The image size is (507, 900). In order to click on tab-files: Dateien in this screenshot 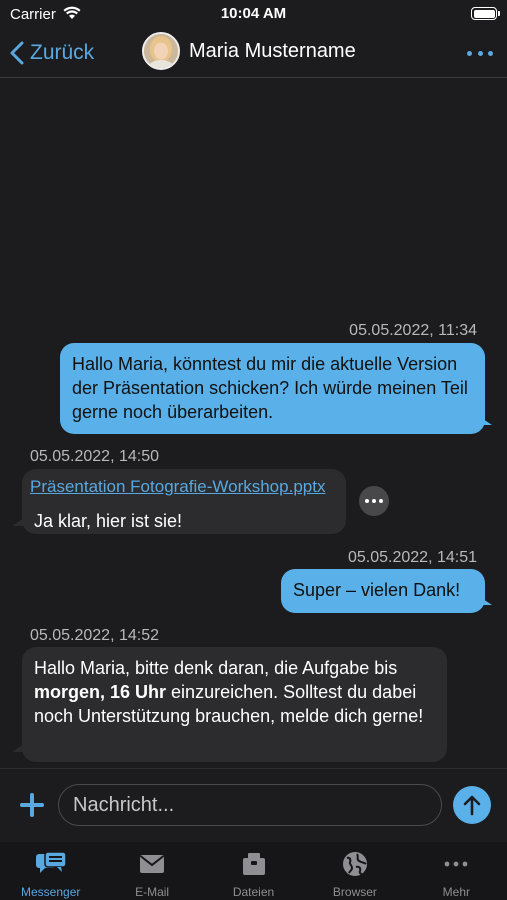, I will do `click(253, 871)`.